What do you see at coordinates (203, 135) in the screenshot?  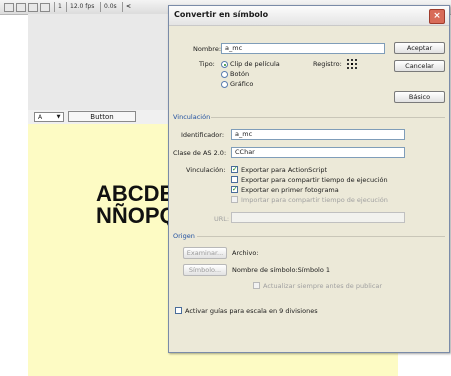 I see `identifier-label: Identificador:` at bounding box center [203, 135].